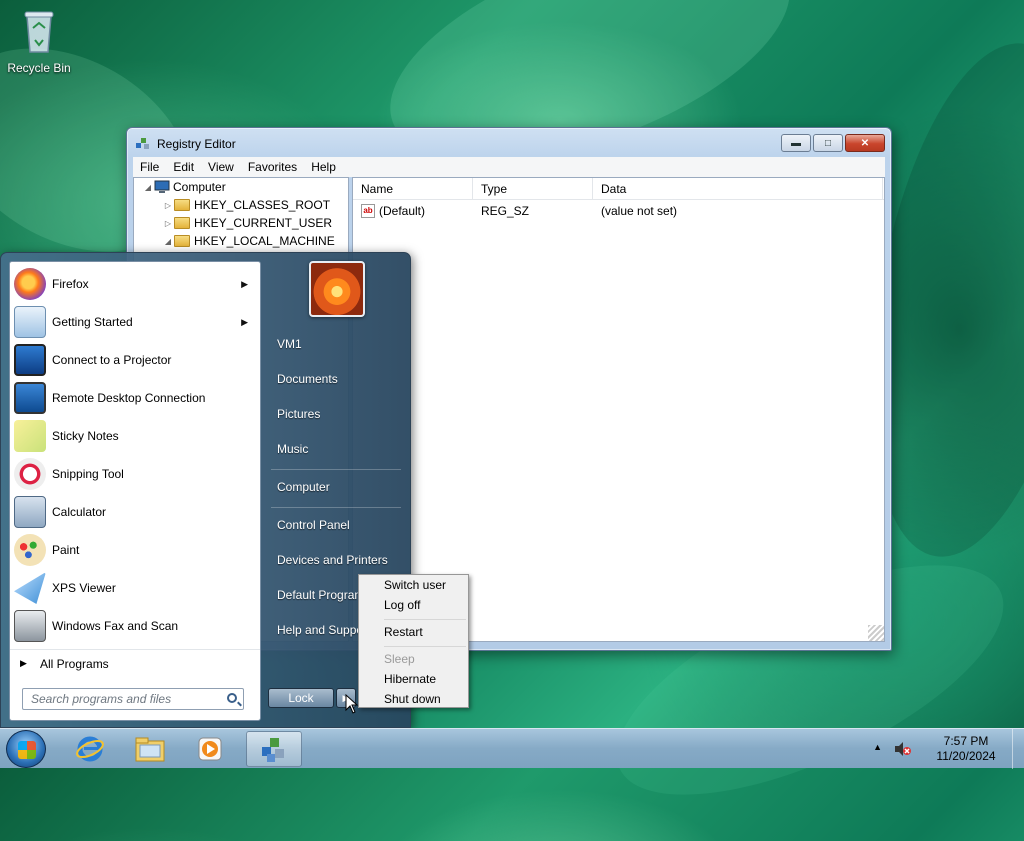 This screenshot has height=841, width=1024. What do you see at coordinates (30, 512) in the screenshot?
I see `calculator-icon` at bounding box center [30, 512].